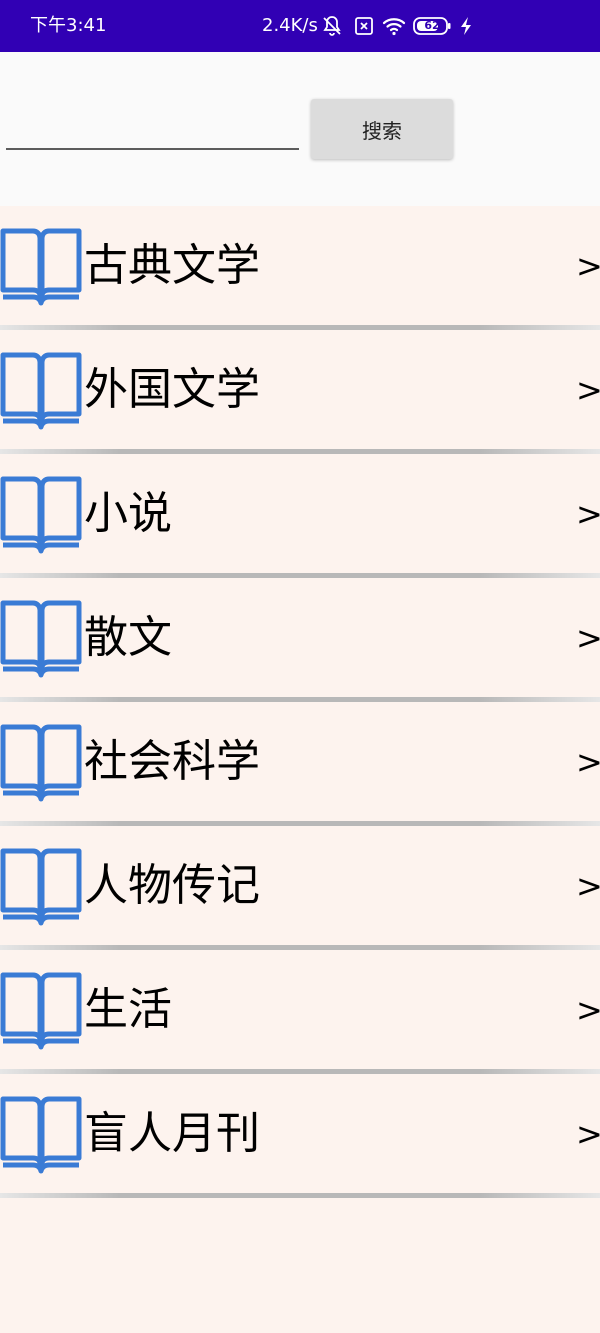 The image size is (600, 1333). I want to click on search-button: 搜索, so click(382, 129).